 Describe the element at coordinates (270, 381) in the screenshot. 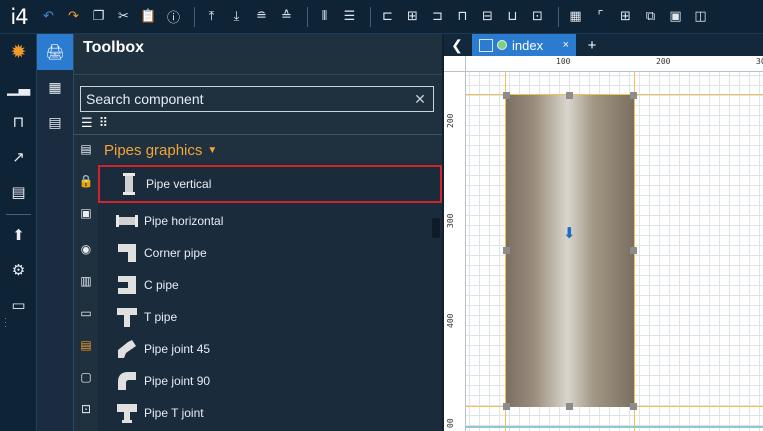

I see `component-pipe-joint-90: Pipe joint 90` at that location.